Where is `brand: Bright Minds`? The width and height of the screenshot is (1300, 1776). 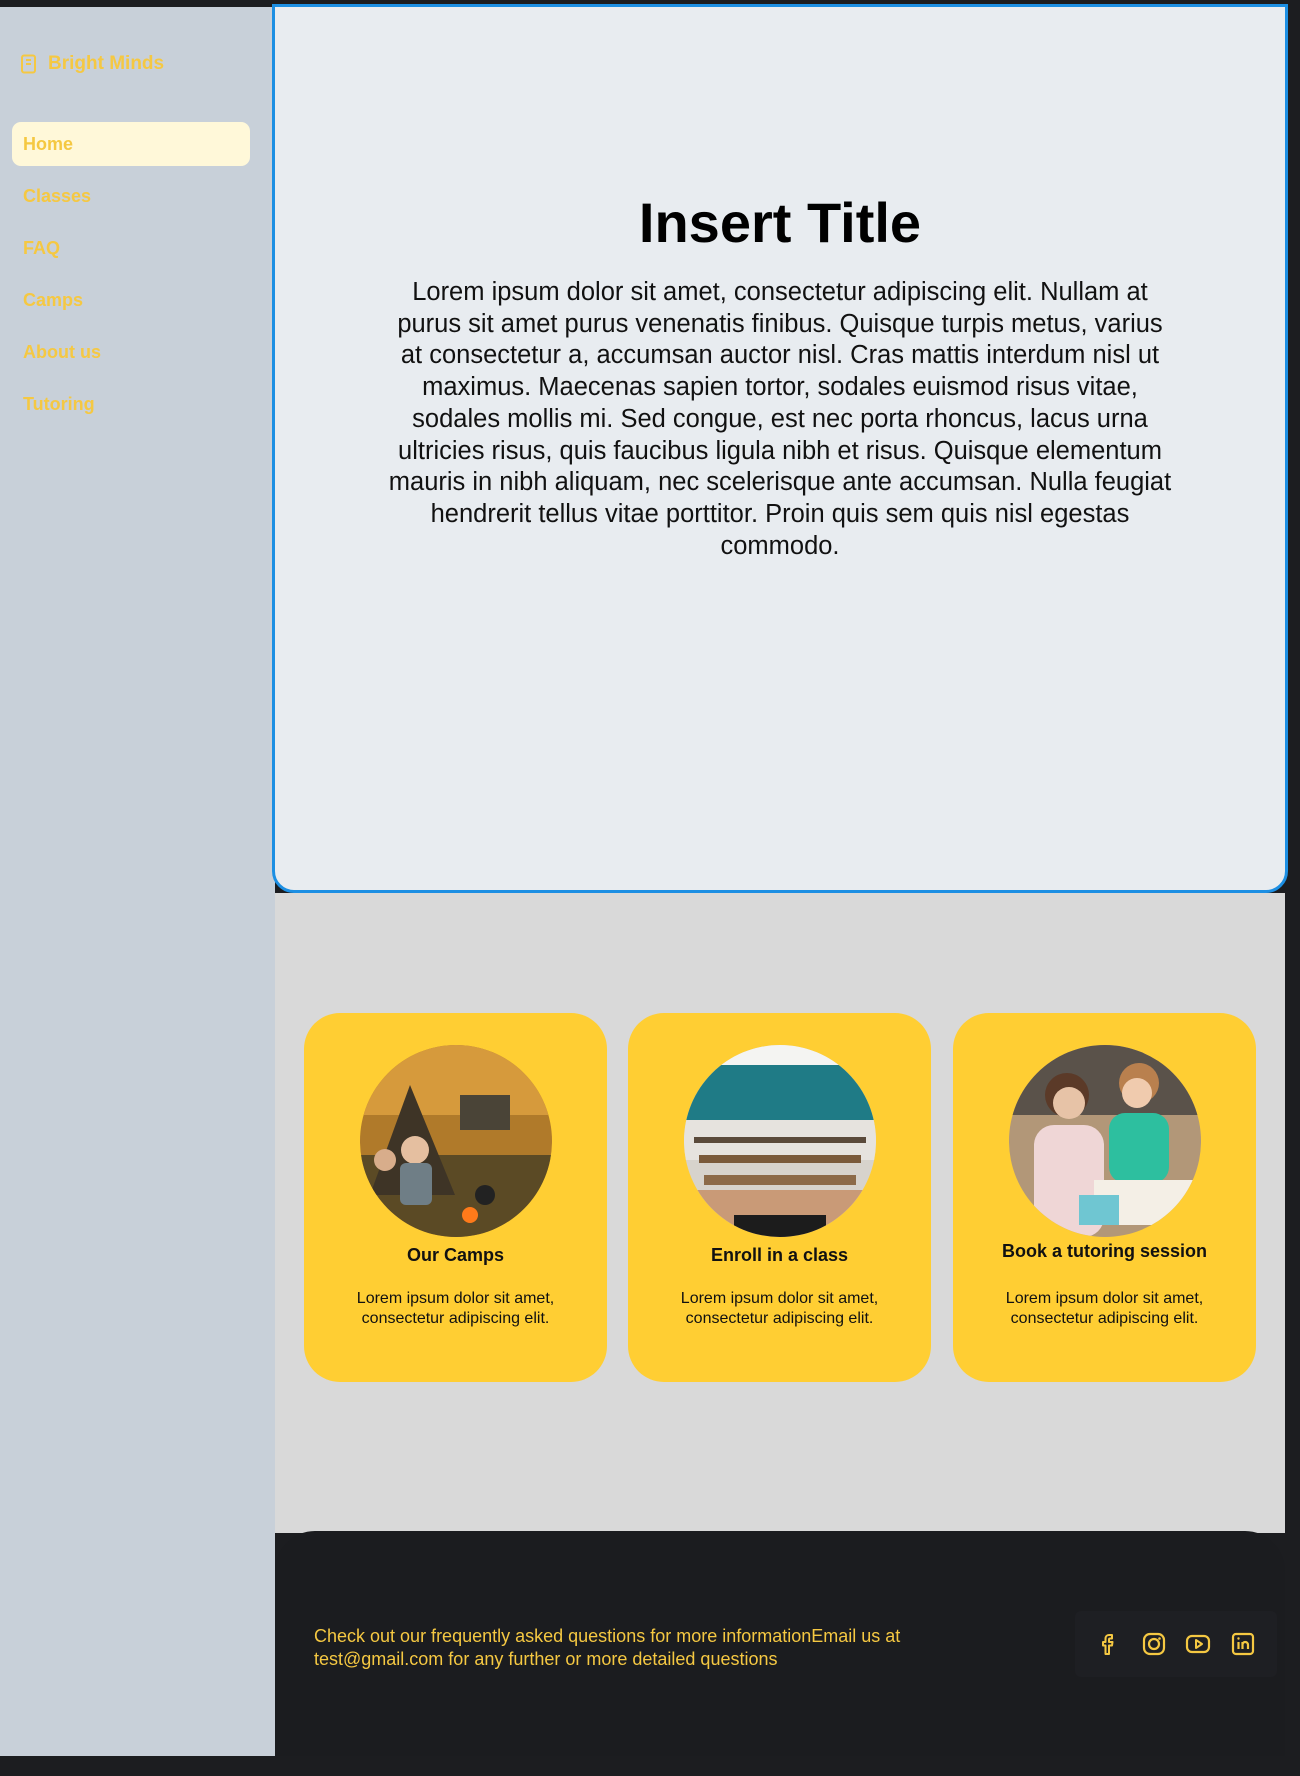
brand: Bright Minds is located at coordinates (92, 64).